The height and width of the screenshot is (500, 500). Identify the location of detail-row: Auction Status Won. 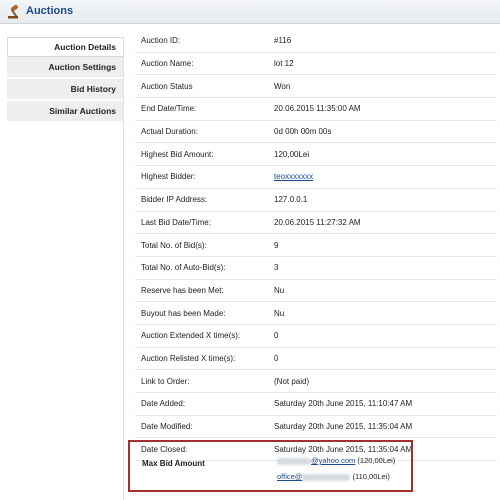
(316, 87).